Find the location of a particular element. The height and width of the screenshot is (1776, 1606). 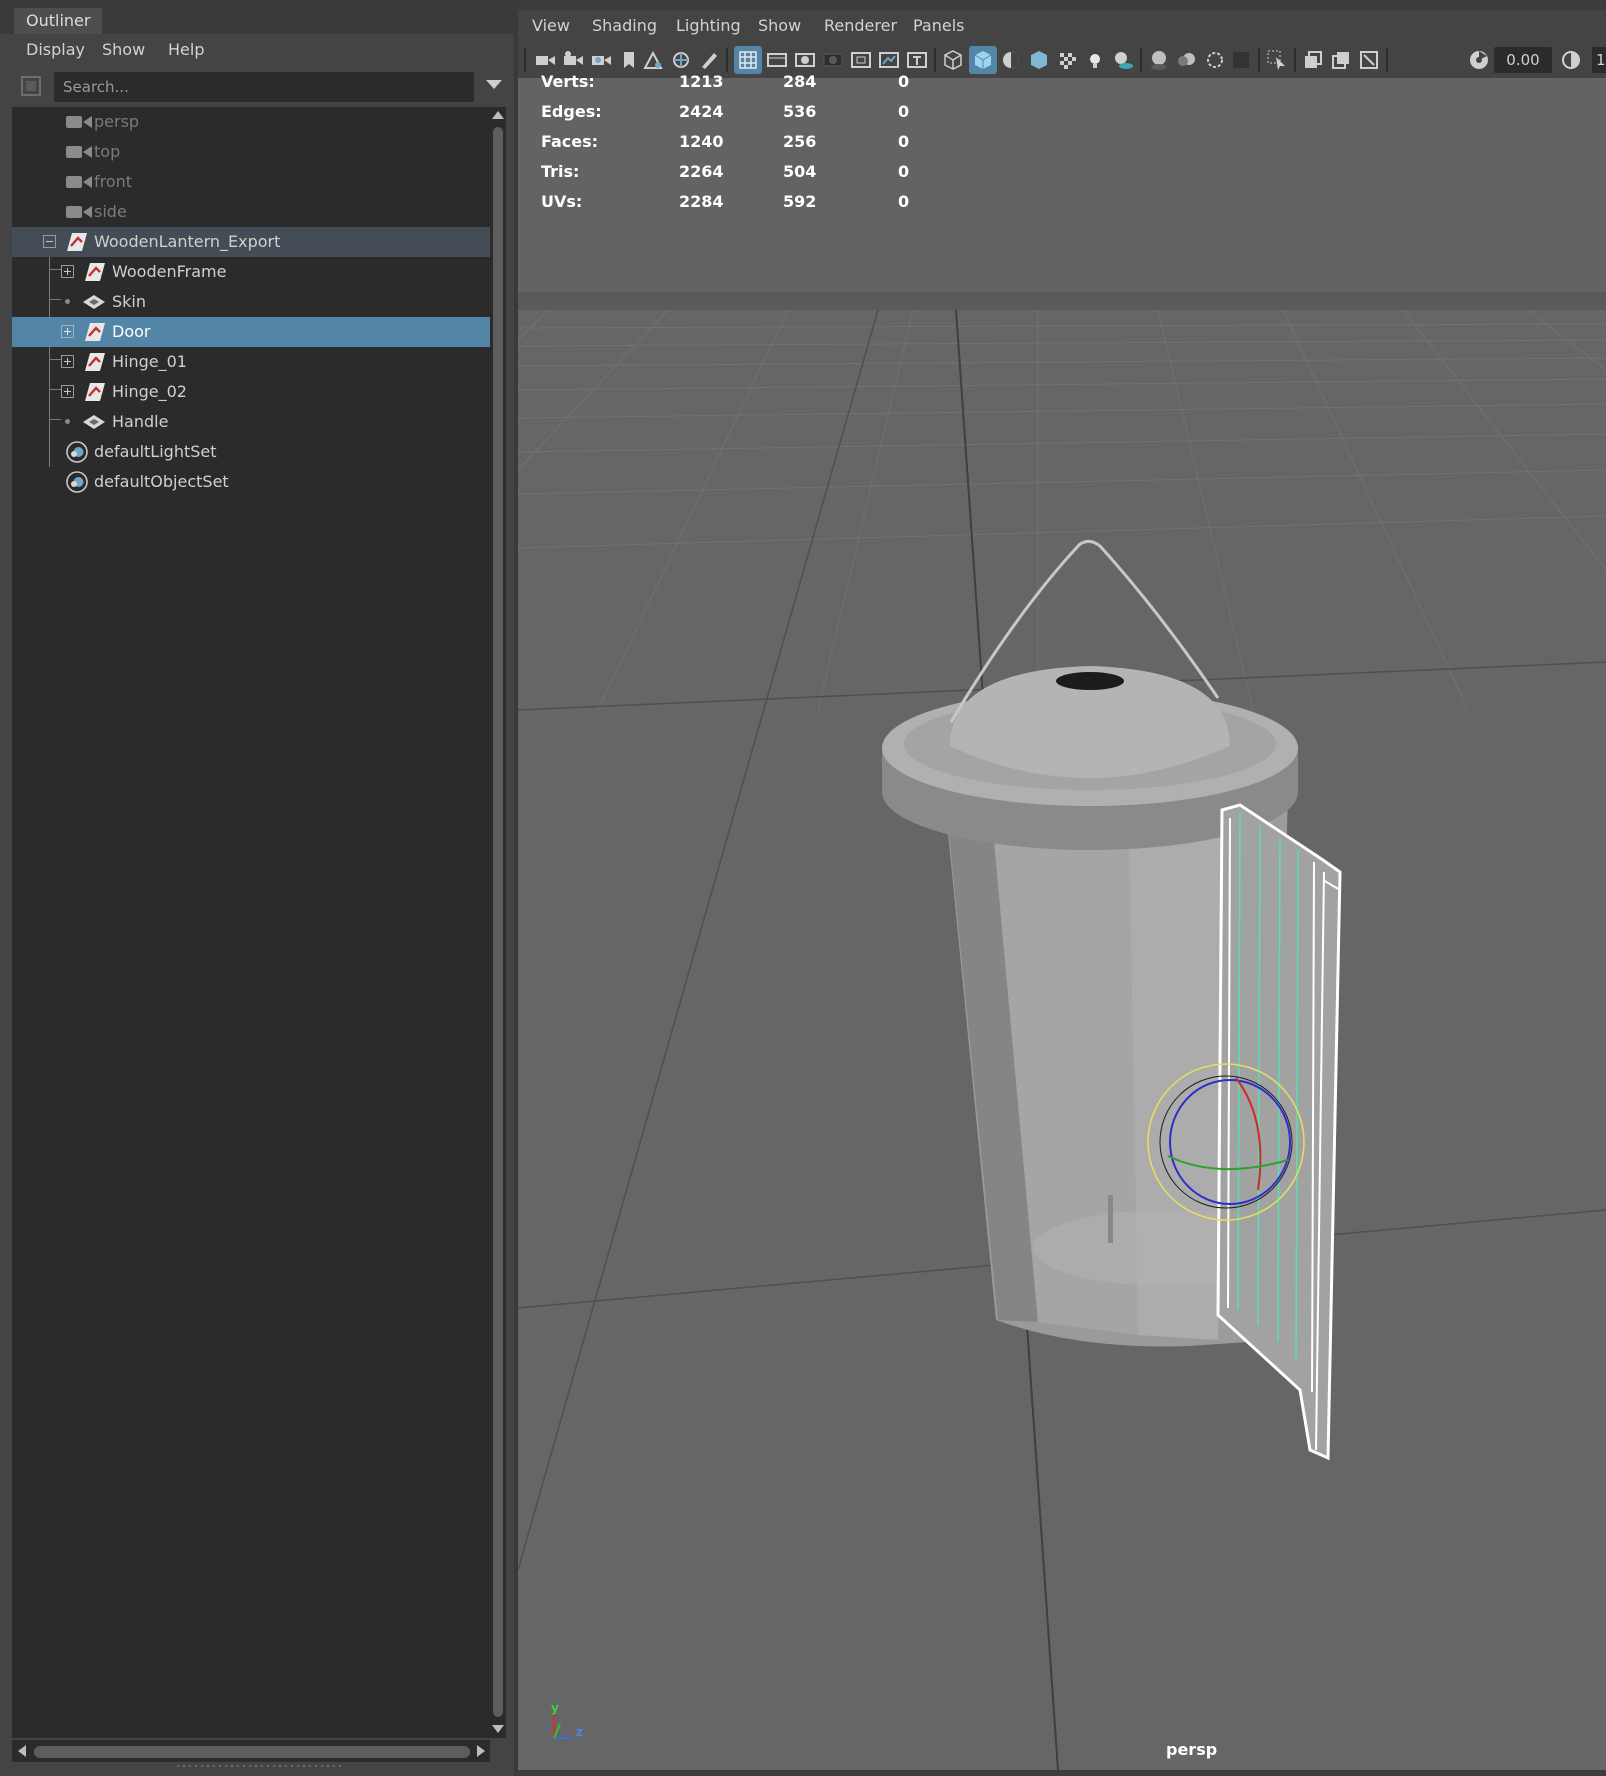

image-plane-icon is located at coordinates (653, 60).